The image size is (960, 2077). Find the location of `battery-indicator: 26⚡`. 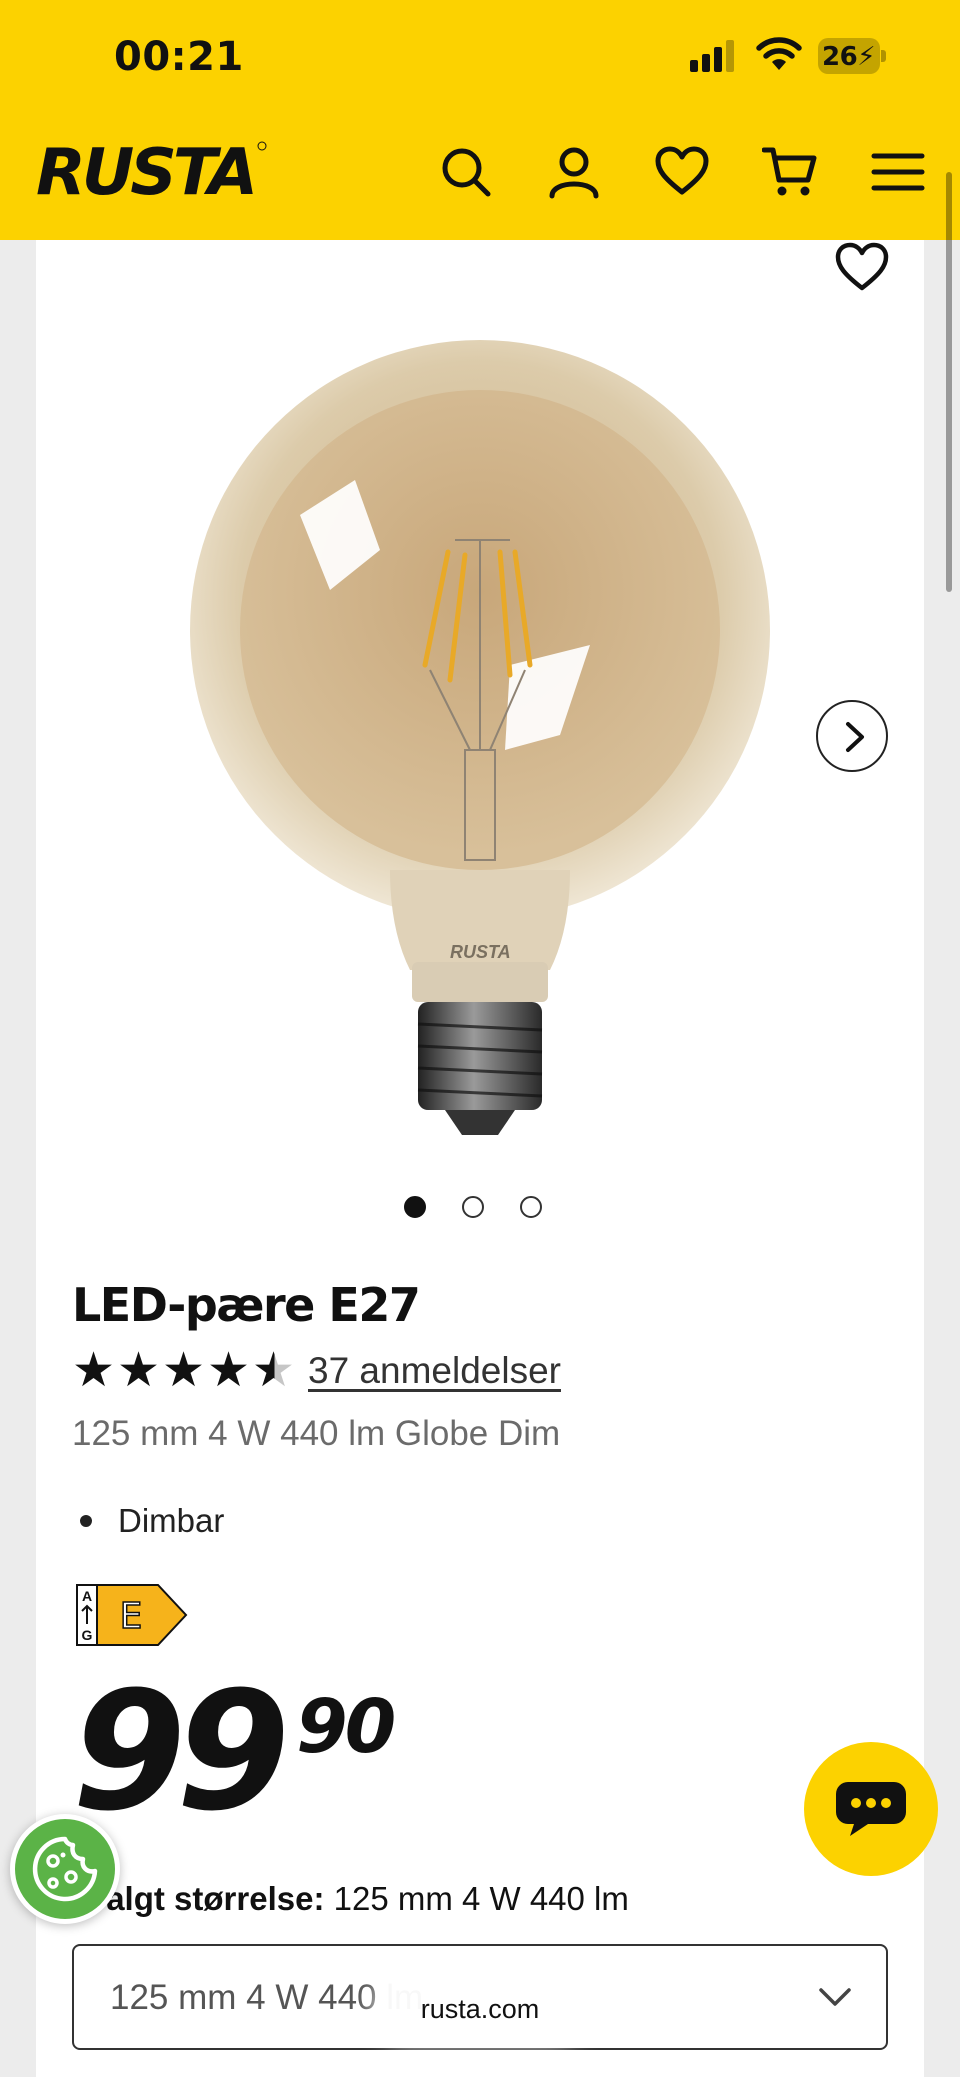

battery-indicator: 26⚡ is located at coordinates (852, 56).